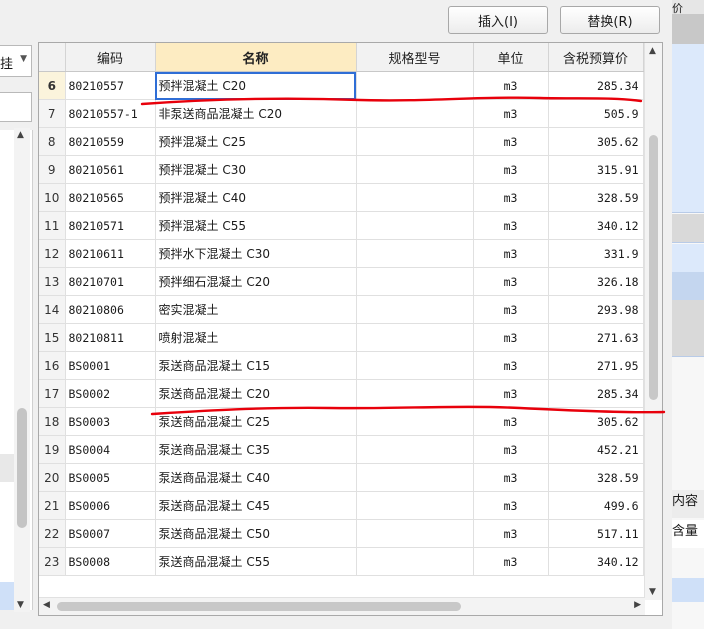 The image size is (704, 629). Describe the element at coordinates (652, 51) in the screenshot. I see `scroll-up-icon: ▲` at that location.